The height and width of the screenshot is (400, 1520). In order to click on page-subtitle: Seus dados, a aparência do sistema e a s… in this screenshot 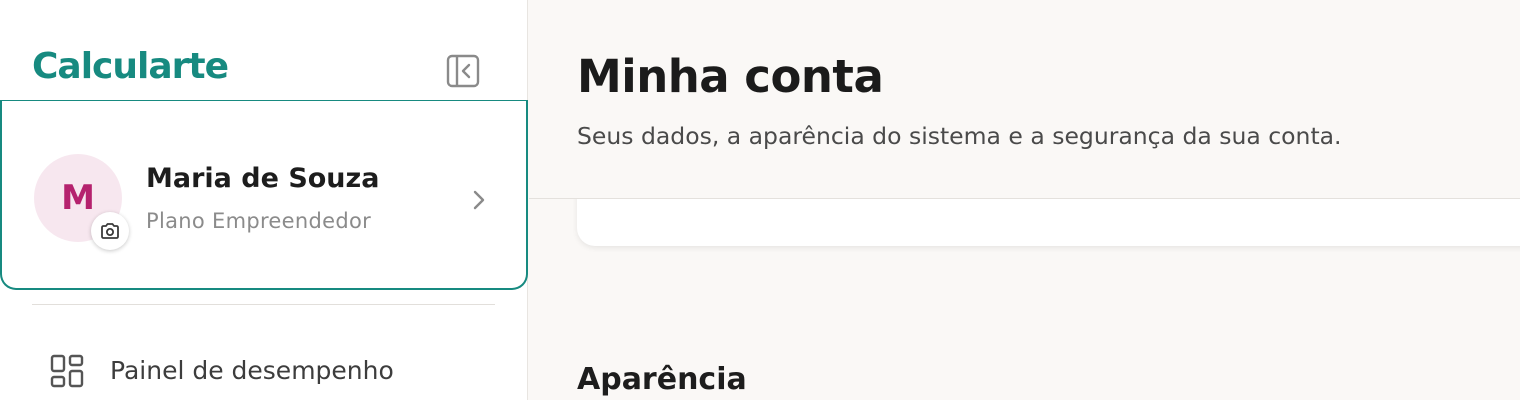, I will do `click(959, 136)`.